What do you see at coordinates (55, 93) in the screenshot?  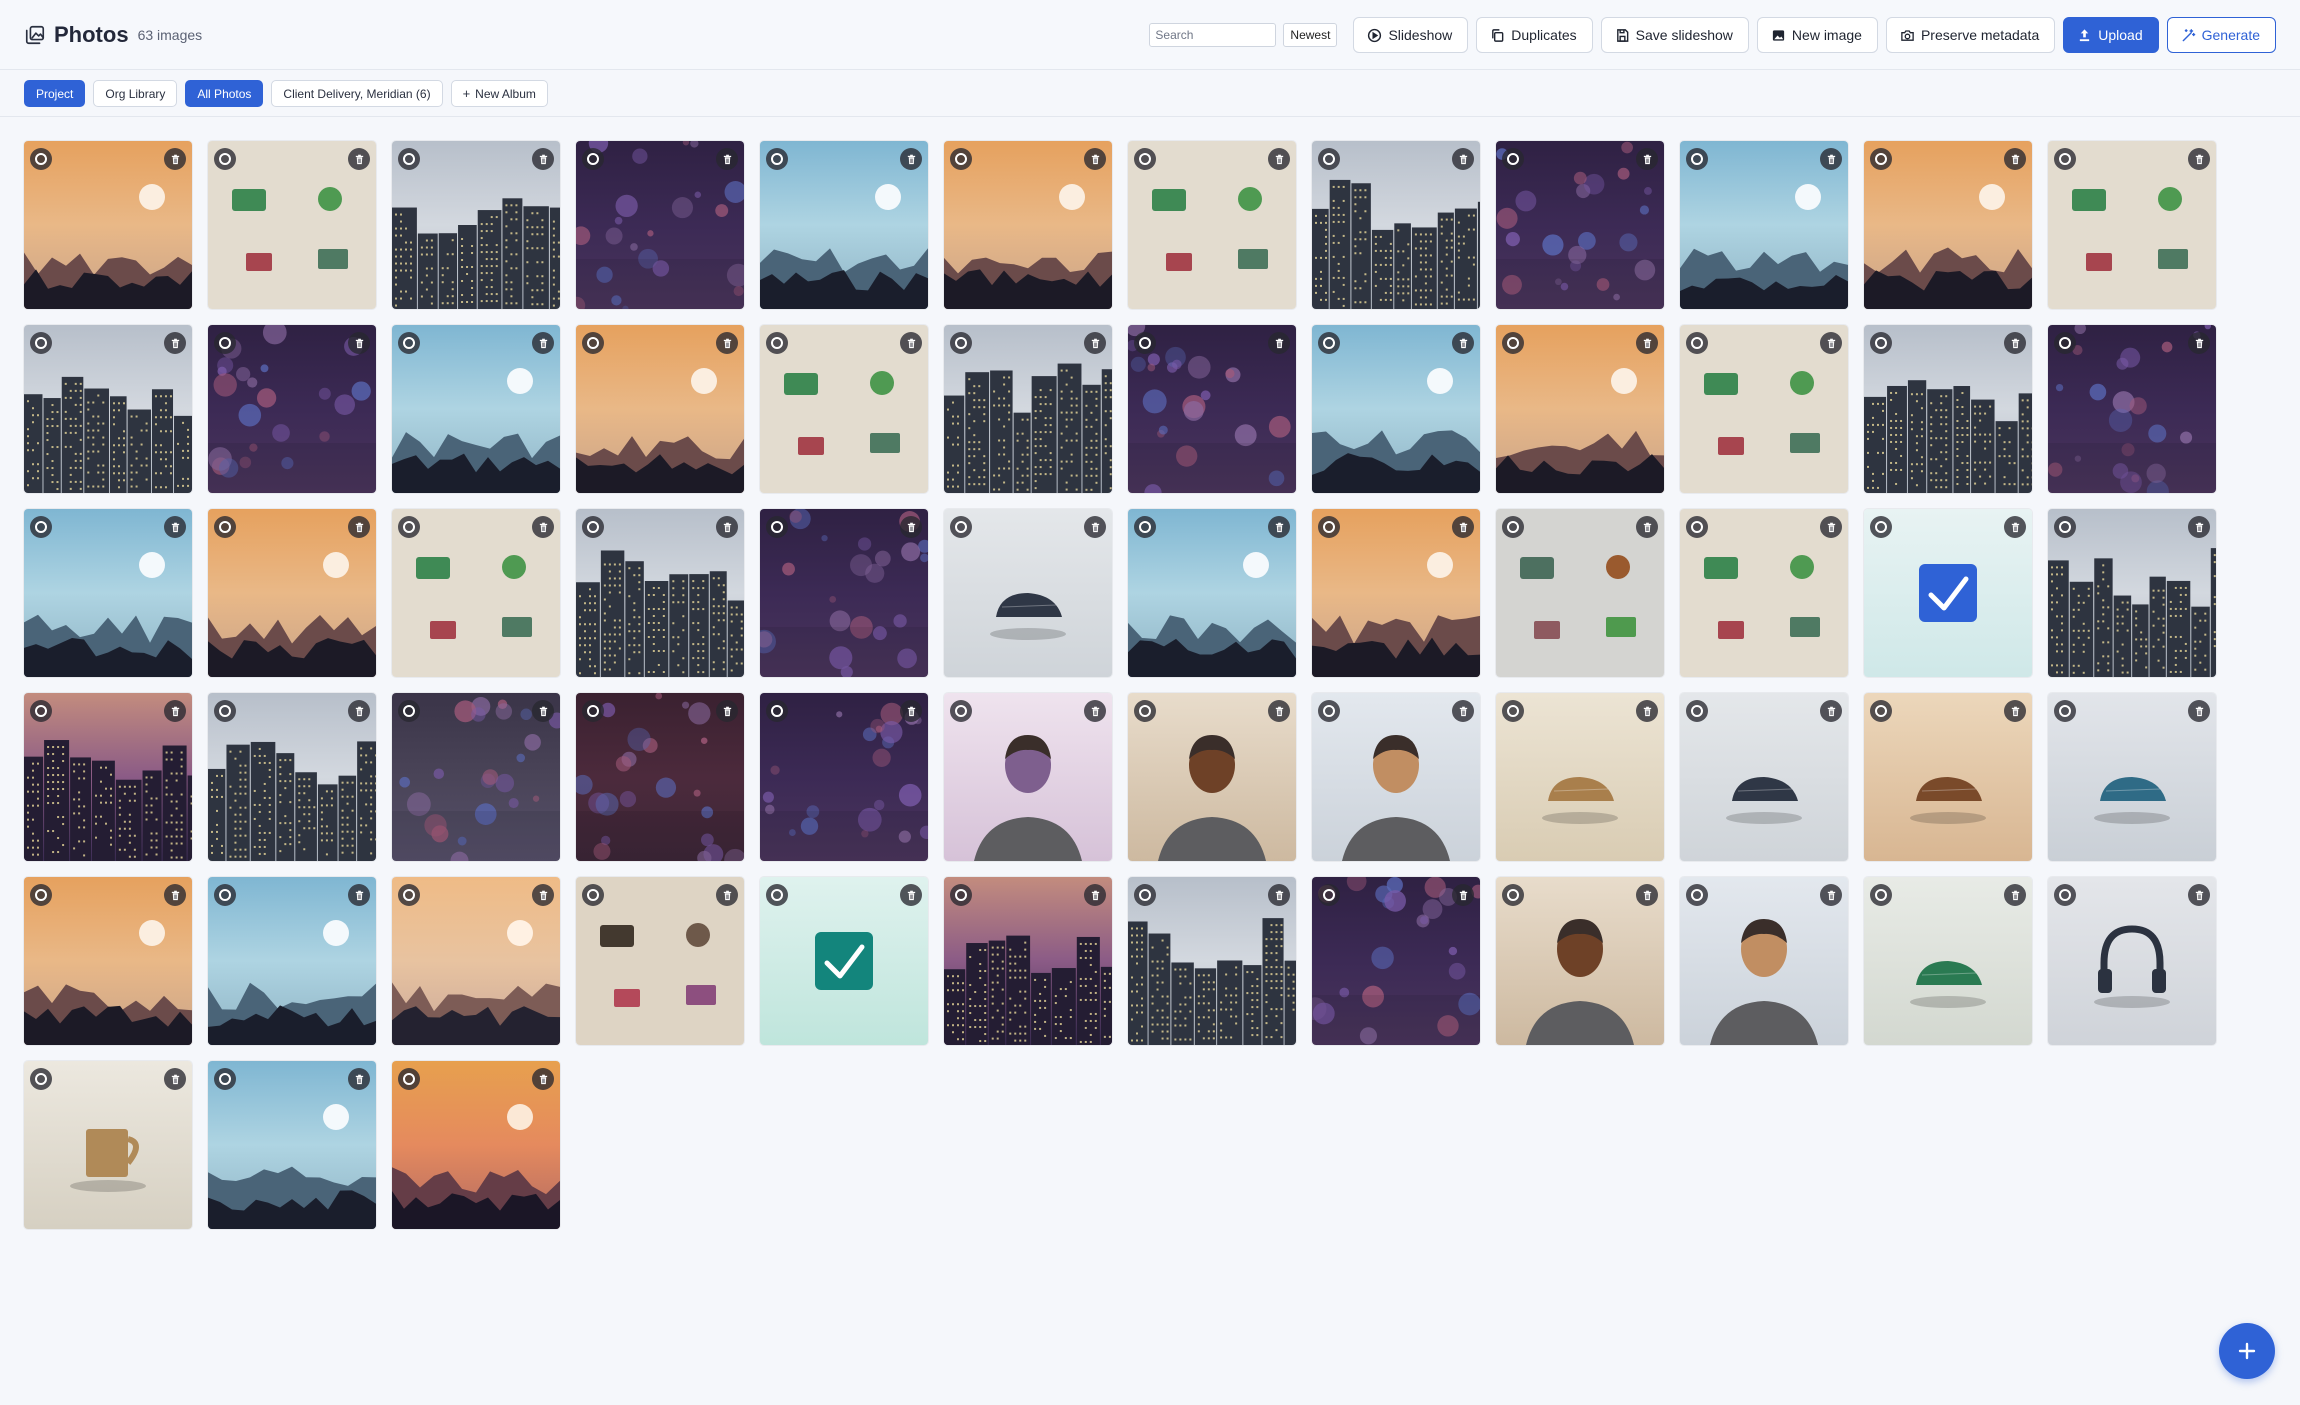 I see `album-project: Project` at bounding box center [55, 93].